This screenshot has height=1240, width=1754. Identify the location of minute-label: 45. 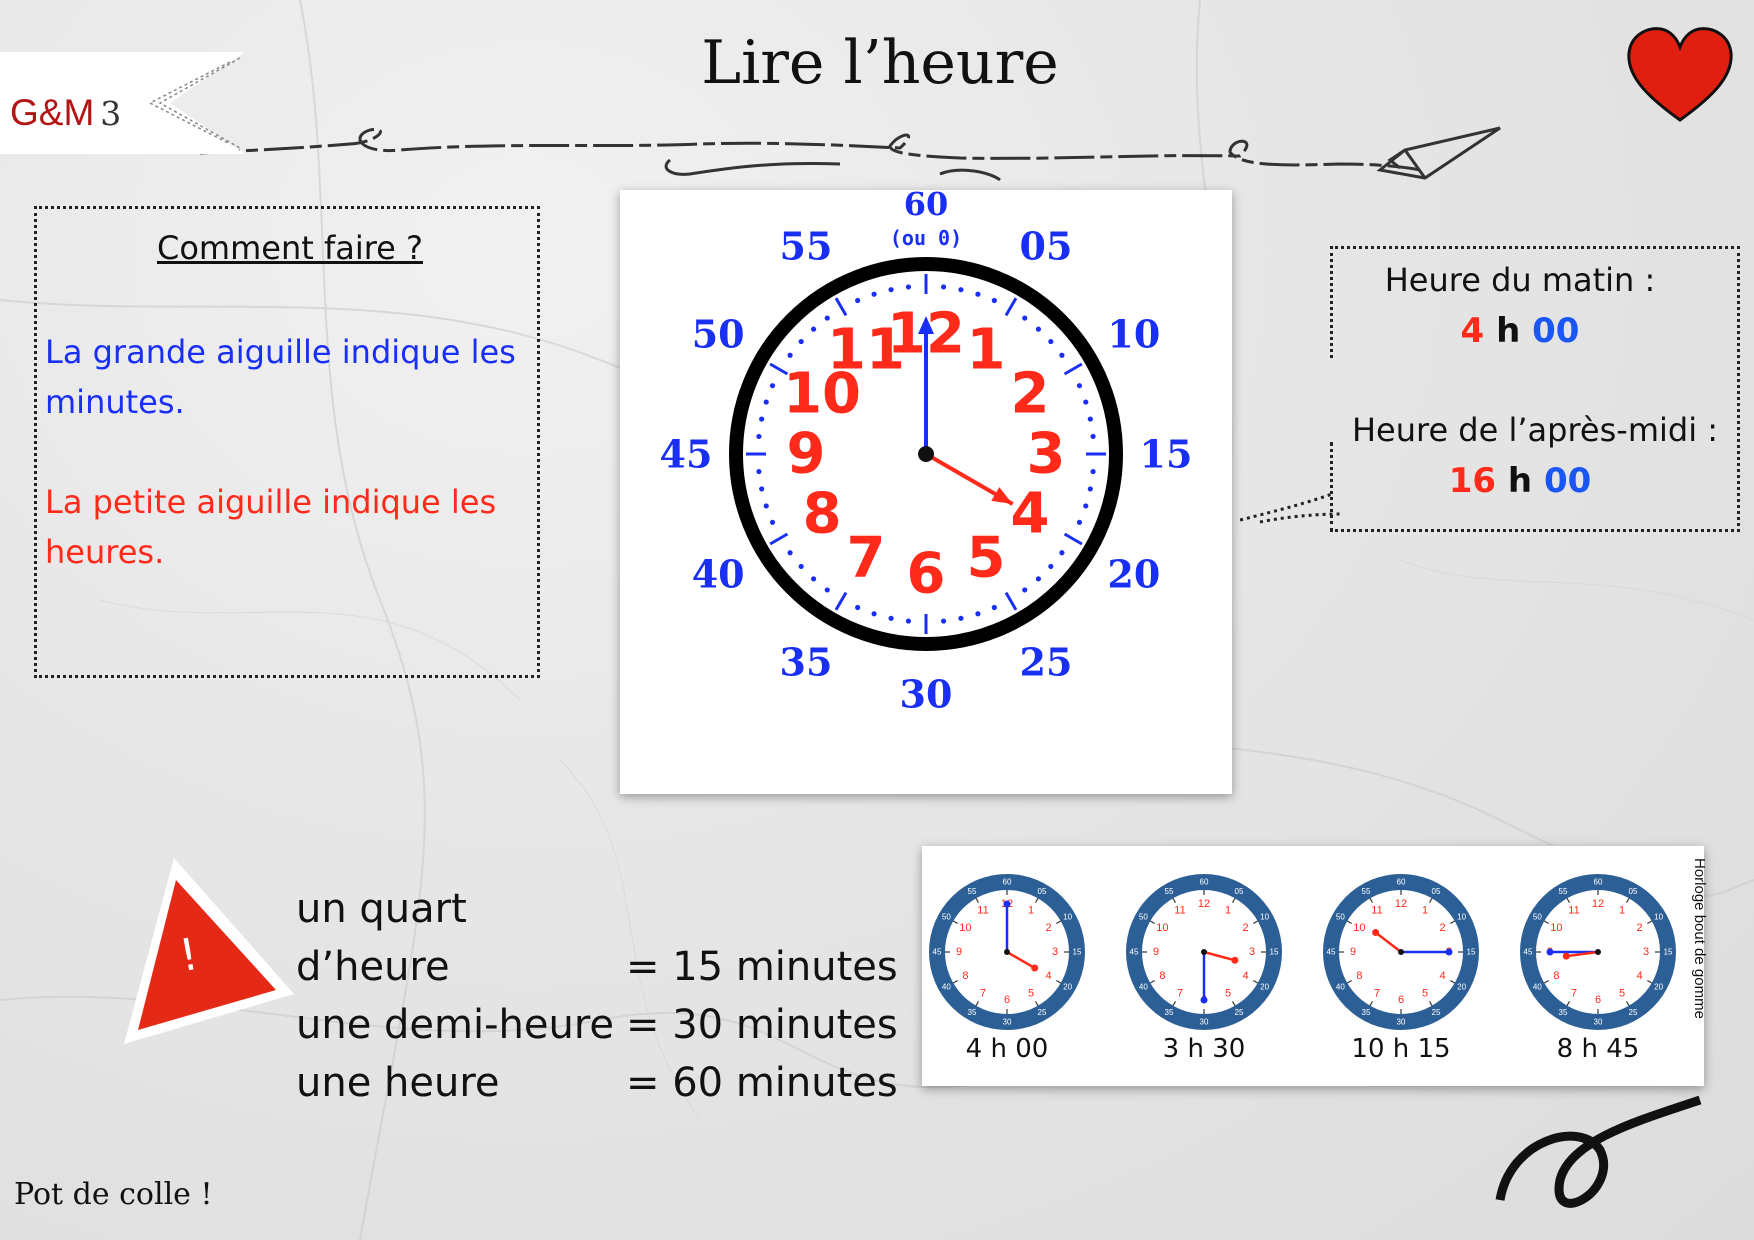
(686, 454).